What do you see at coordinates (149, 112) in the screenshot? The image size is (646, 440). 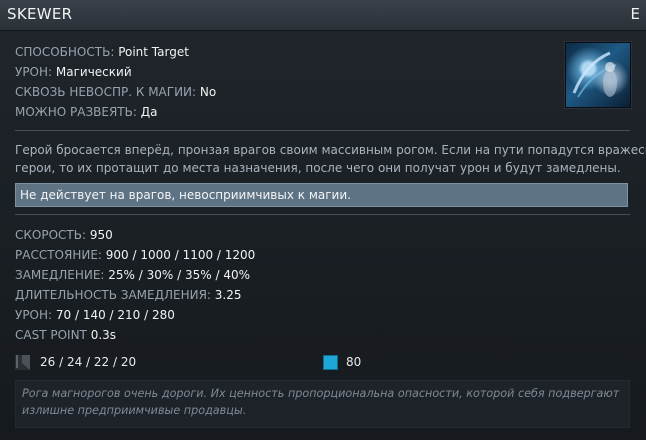 I see `property-value: Да` at bounding box center [149, 112].